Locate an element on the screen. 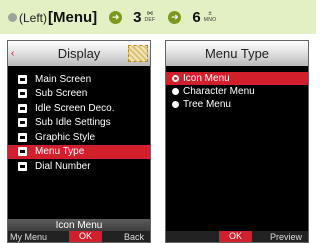  menu-item-main-screen: Main Screen is located at coordinates (79, 79).